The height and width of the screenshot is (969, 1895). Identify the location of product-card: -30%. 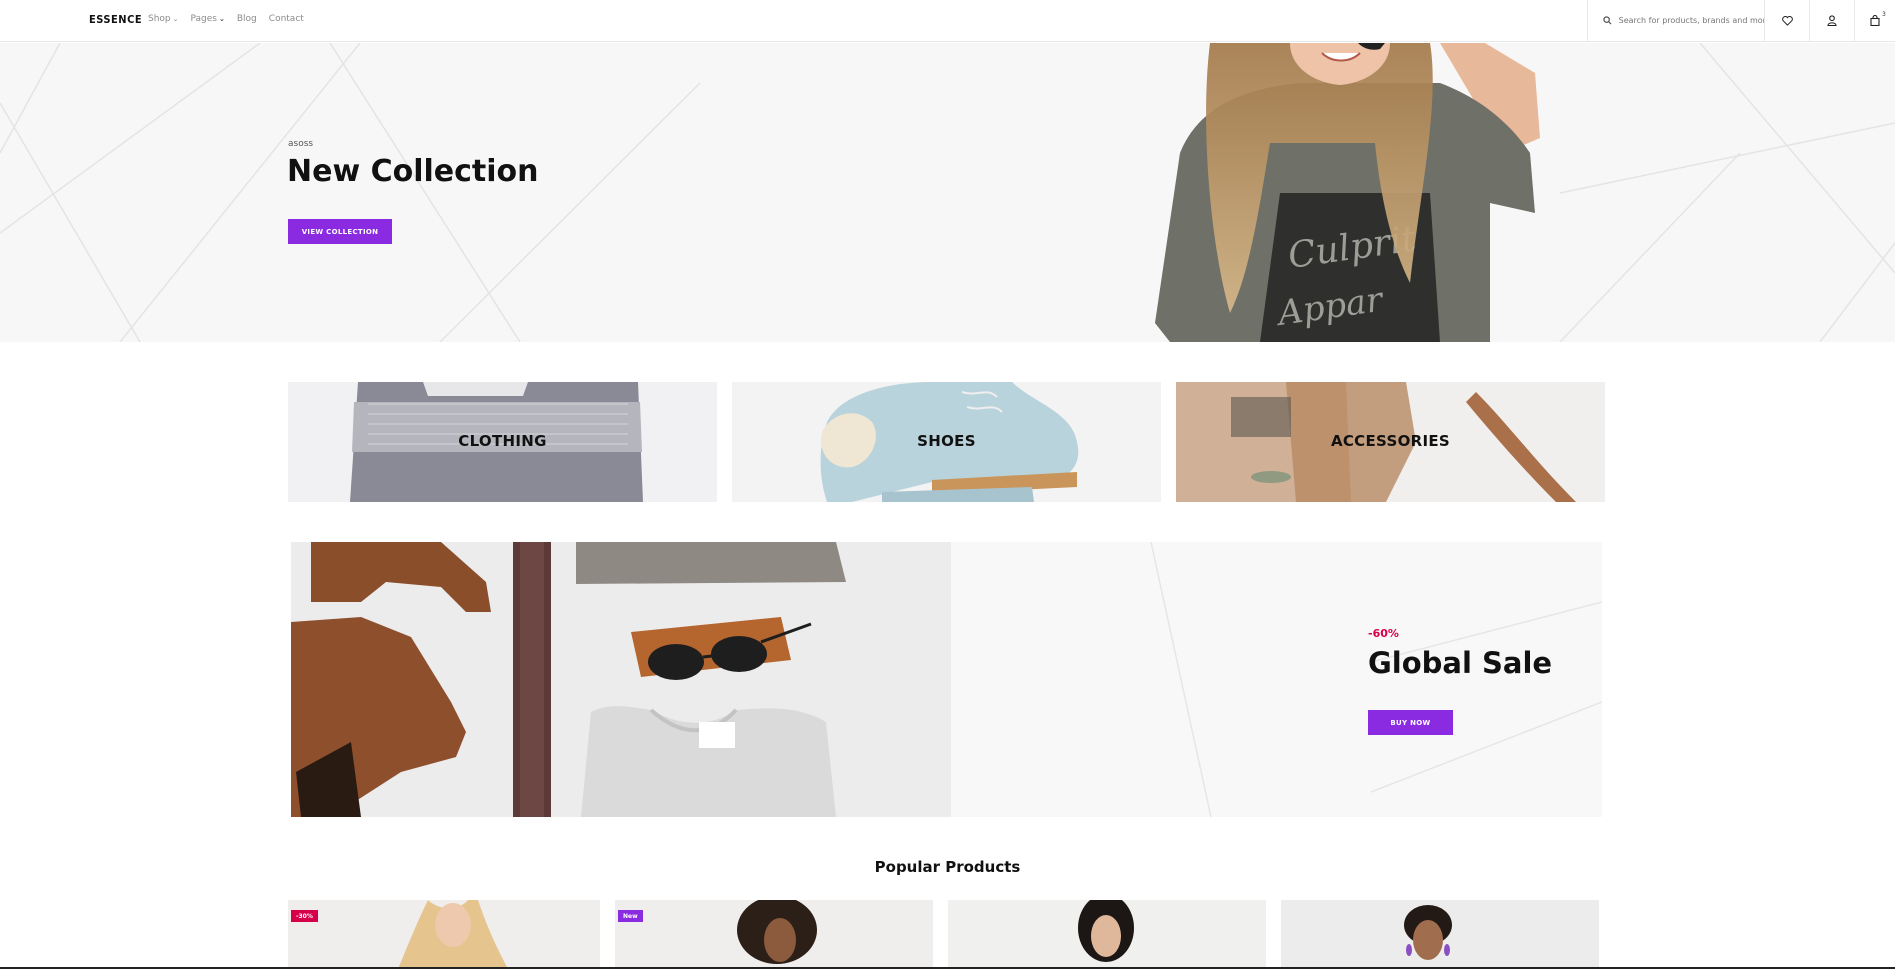
(444, 934).